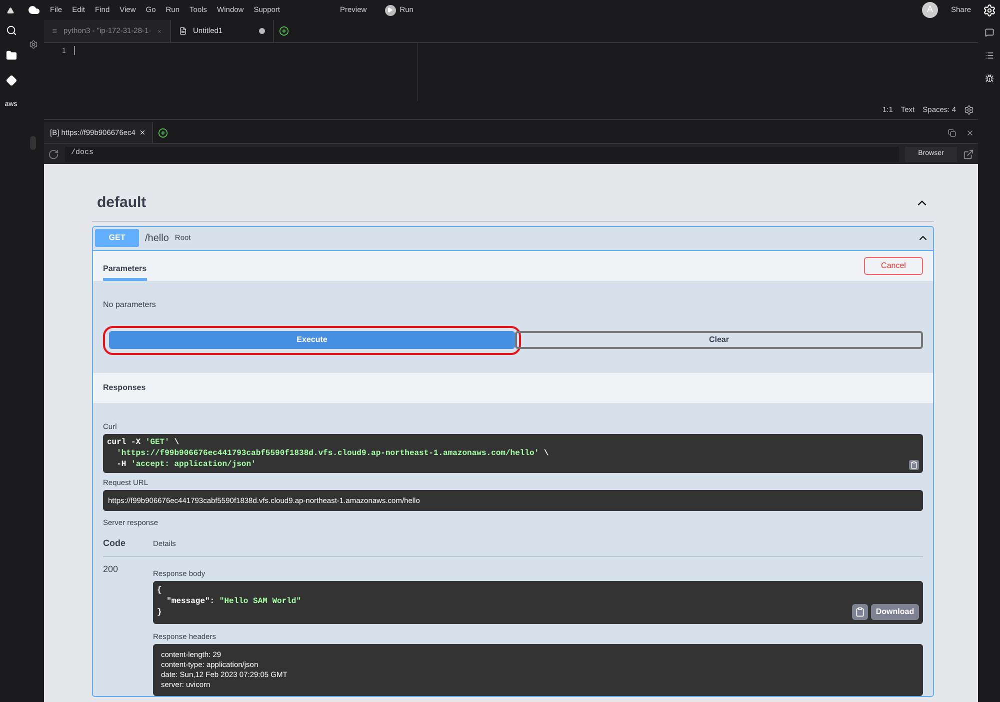  I want to click on download-button: Download, so click(895, 612).